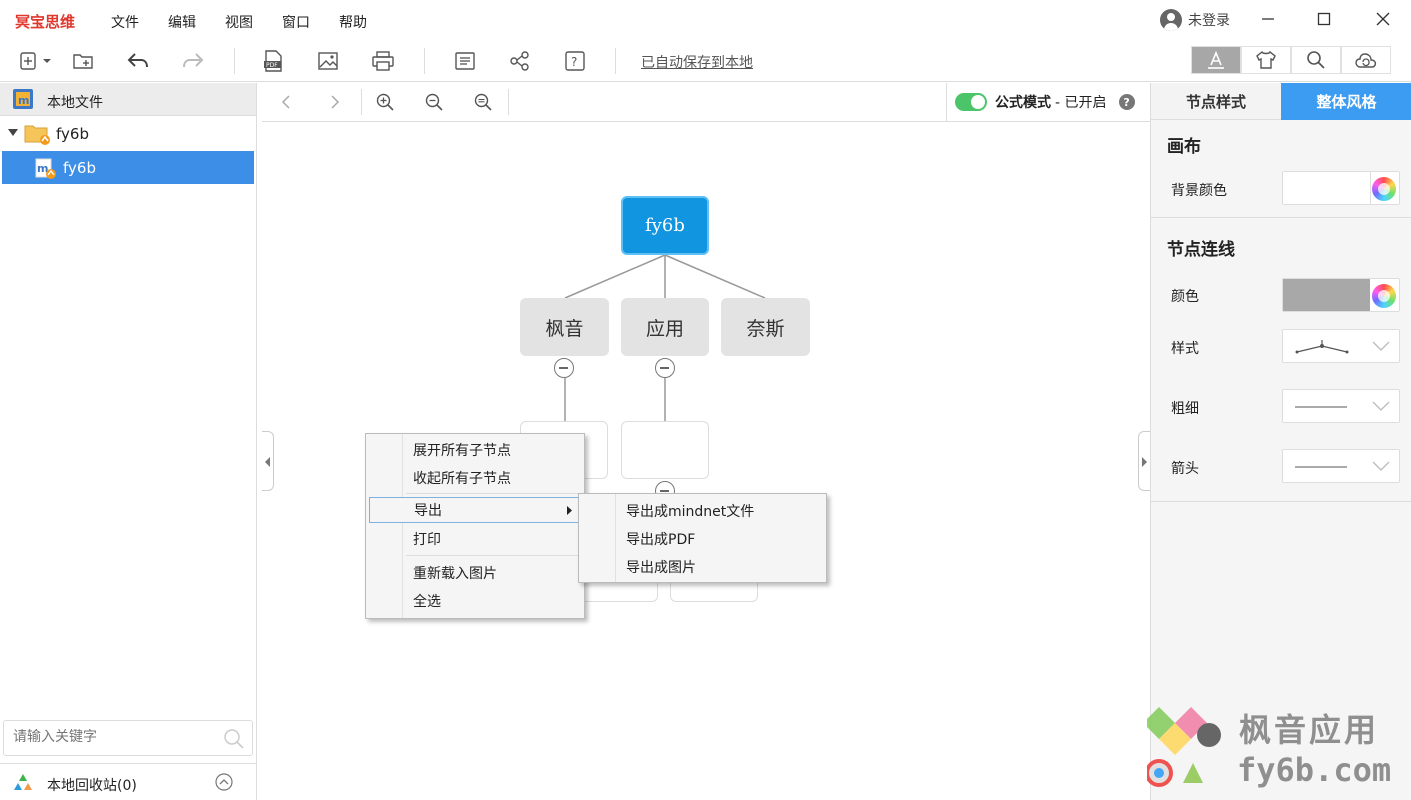 This screenshot has height=800, width=1411. I want to click on close-button, so click(1383, 19).